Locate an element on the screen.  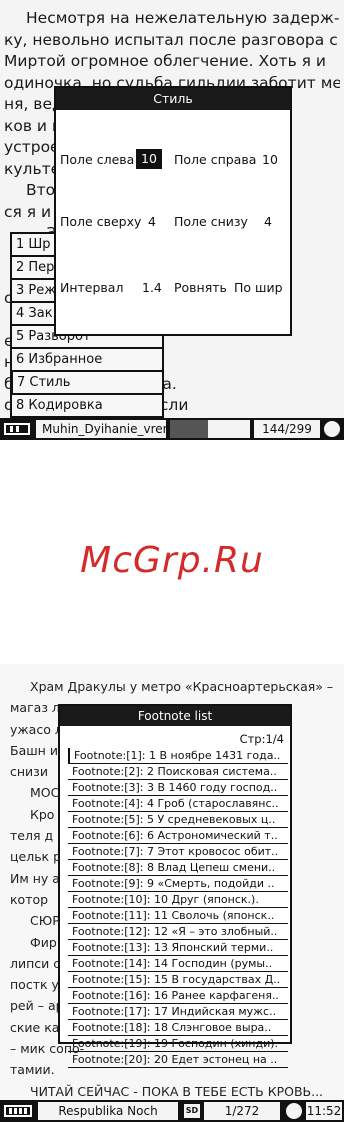
menu-item: 7 Стиль is located at coordinates (87, 381).